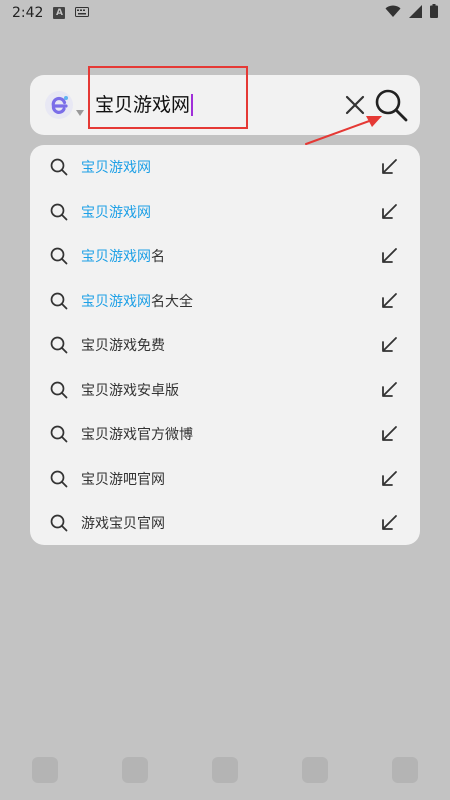  I want to click on suggestion-rest-text: 宝贝游吧官网, so click(123, 479).